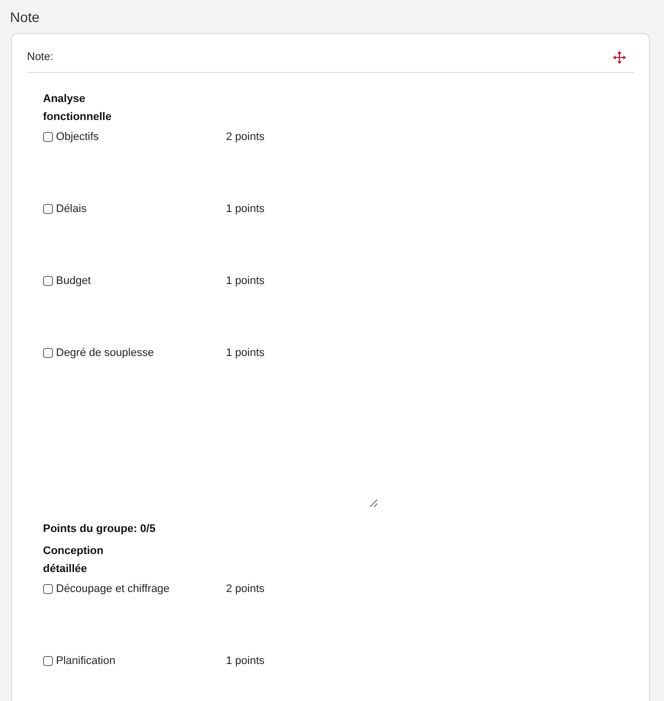  I want to click on move-icon, so click(619, 57).